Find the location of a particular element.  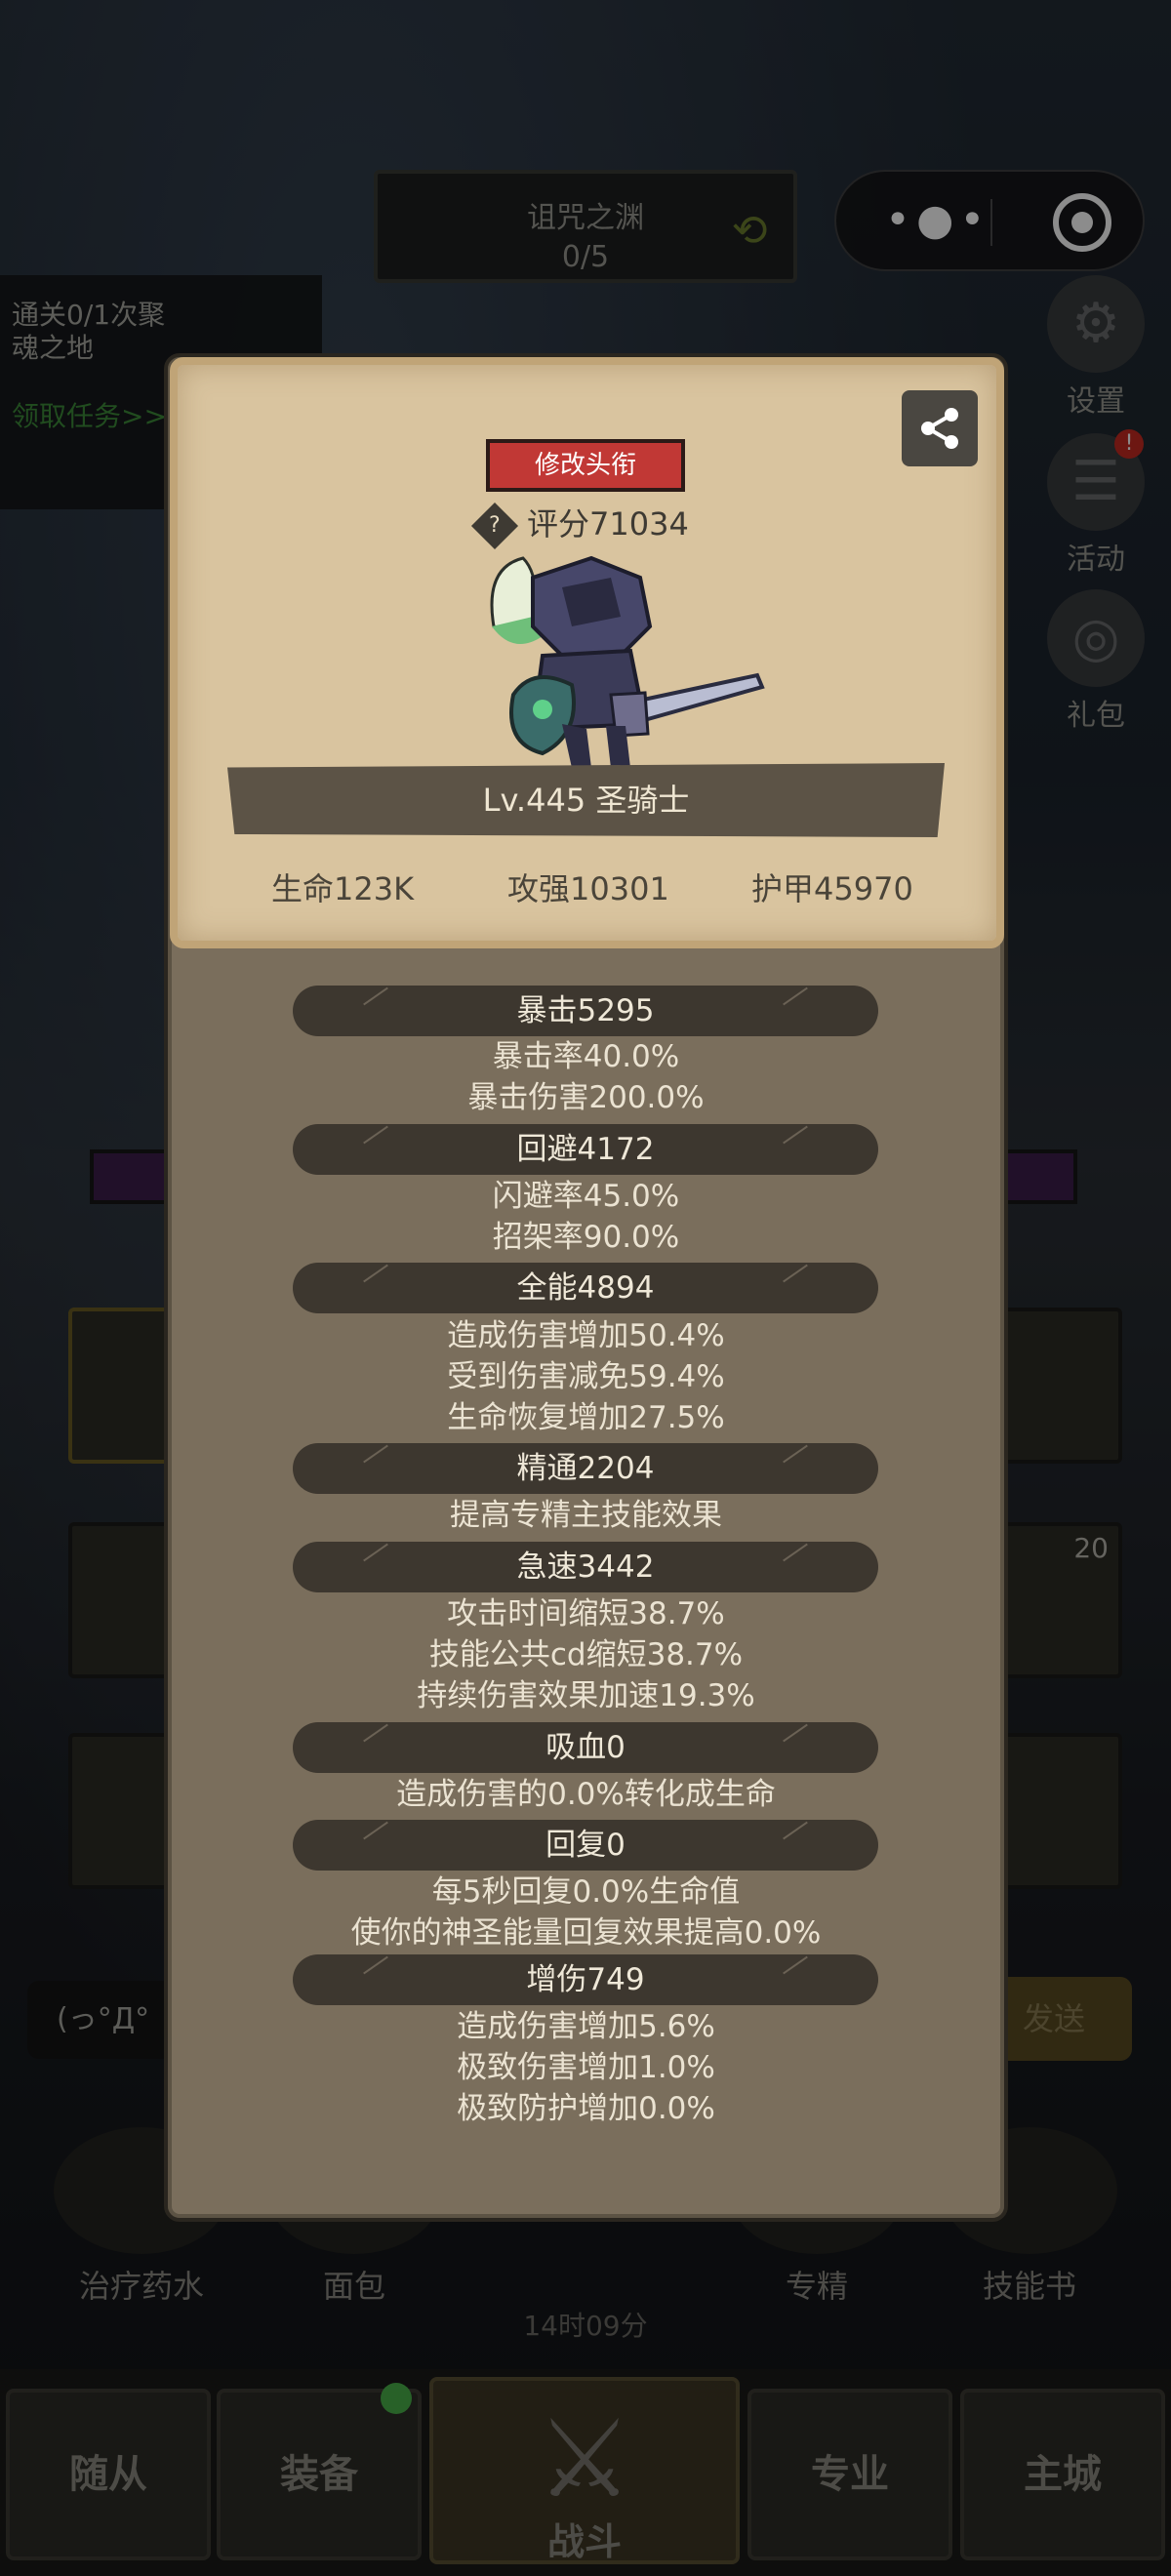

stat-header-regen: 回复0 is located at coordinates (585, 1845).